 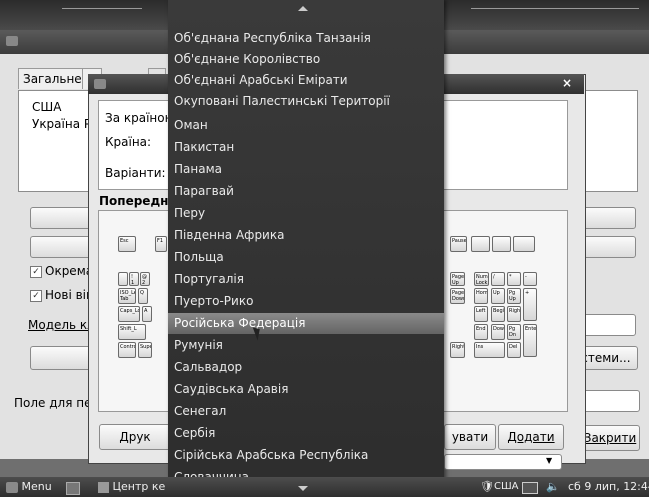 What do you see at coordinates (306, 235) in the screenshot?
I see `country-option: Південна Африка` at bounding box center [306, 235].